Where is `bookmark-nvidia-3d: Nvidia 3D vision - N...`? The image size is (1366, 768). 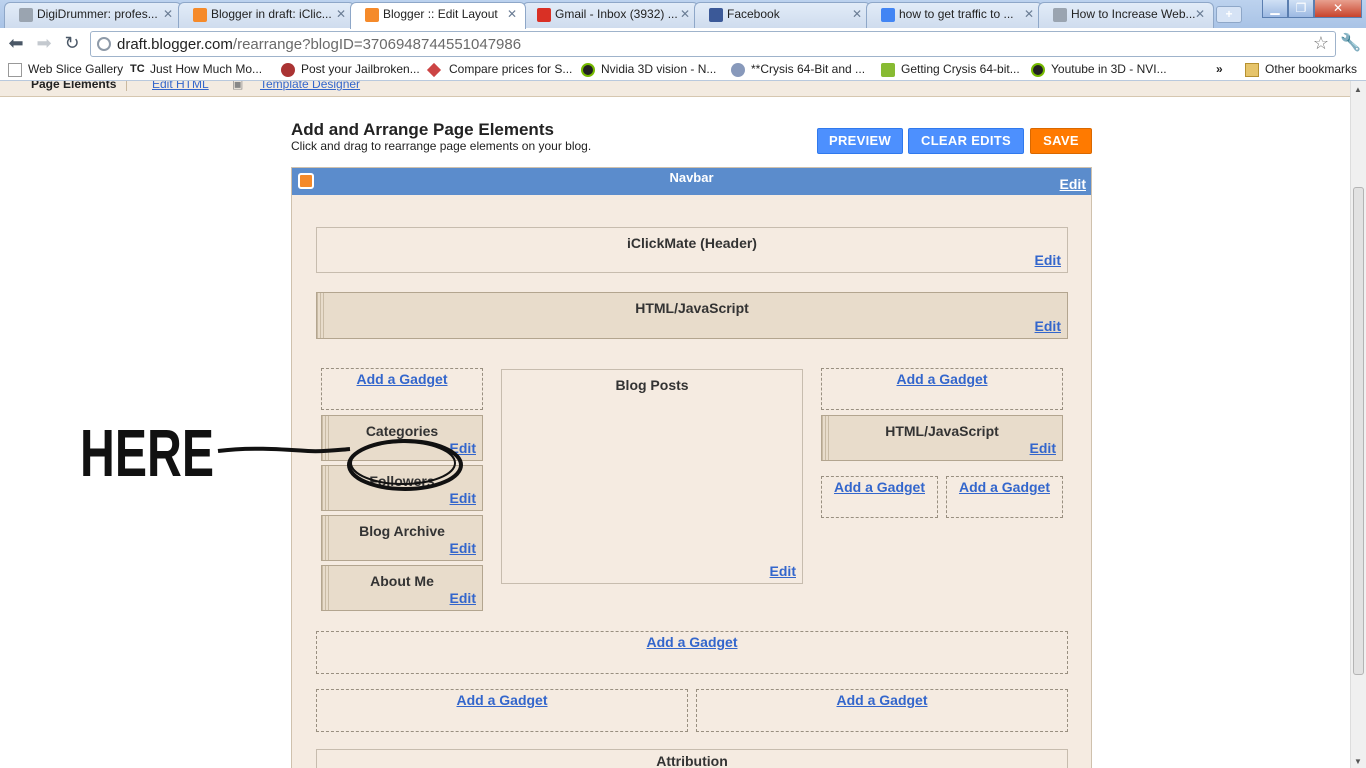
bookmark-nvidia-3d: Nvidia 3D vision - N... is located at coordinates (648, 69).